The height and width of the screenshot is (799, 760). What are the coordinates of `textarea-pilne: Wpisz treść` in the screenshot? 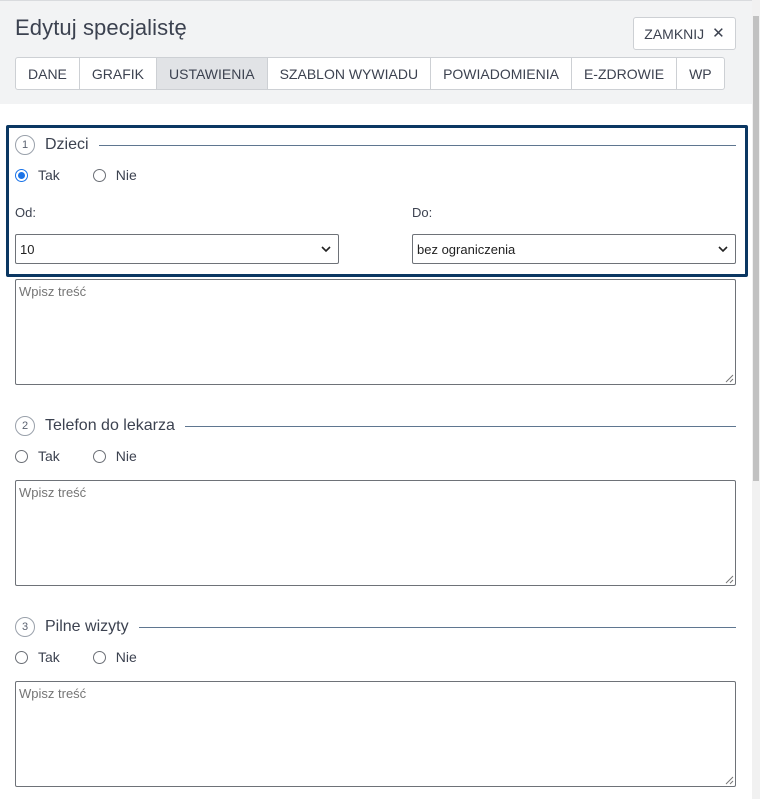 It's located at (375, 734).